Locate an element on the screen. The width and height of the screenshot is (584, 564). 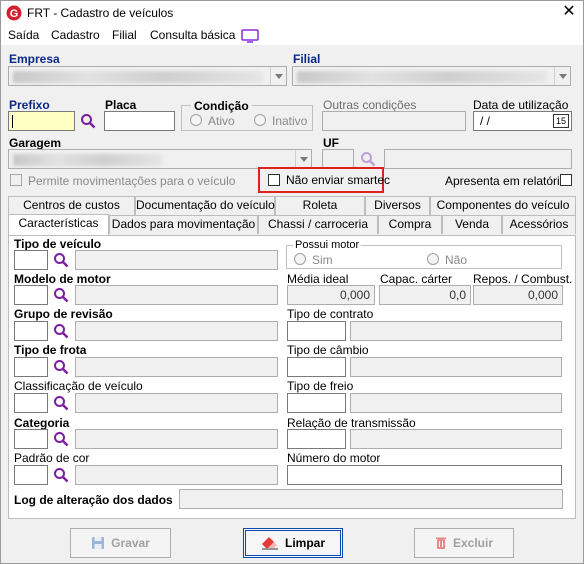
tab-chassi-carroceria: Chassi / carroceria is located at coordinates (318, 224).